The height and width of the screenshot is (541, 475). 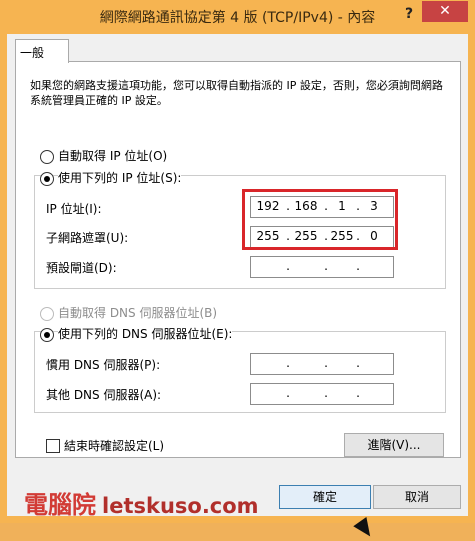 I want to click on validate-checkbox, so click(x=53, y=446).